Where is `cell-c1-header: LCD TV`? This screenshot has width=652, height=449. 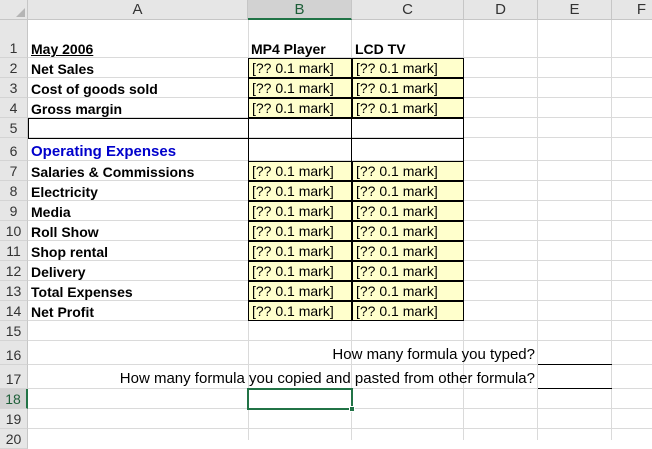 cell-c1-header: LCD TV is located at coordinates (408, 48).